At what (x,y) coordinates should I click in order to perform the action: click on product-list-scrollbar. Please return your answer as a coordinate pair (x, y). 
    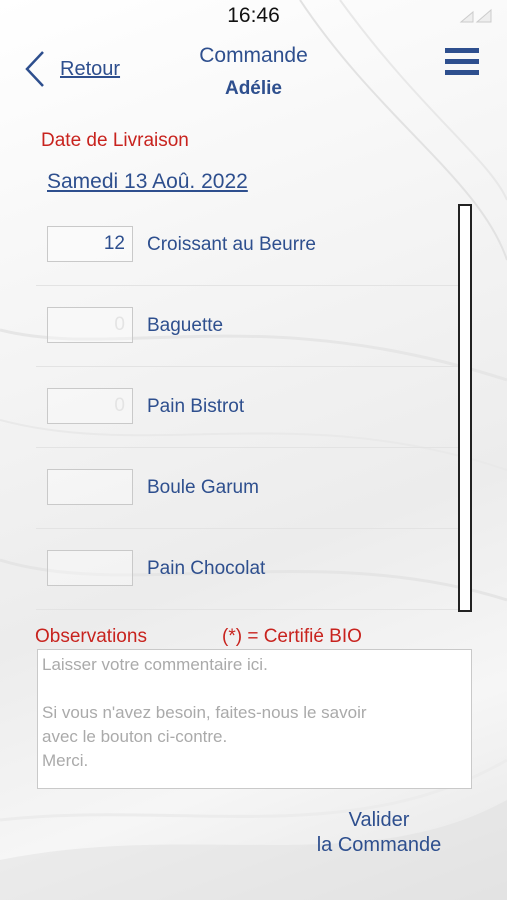
    Looking at the image, I should click on (465, 408).